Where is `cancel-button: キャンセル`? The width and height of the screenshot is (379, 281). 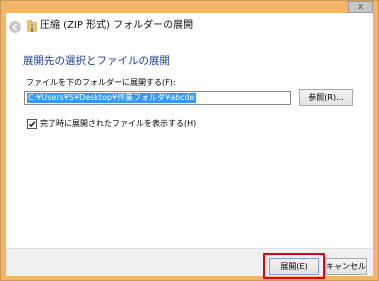 cancel-button: キャンセル is located at coordinates (346, 266).